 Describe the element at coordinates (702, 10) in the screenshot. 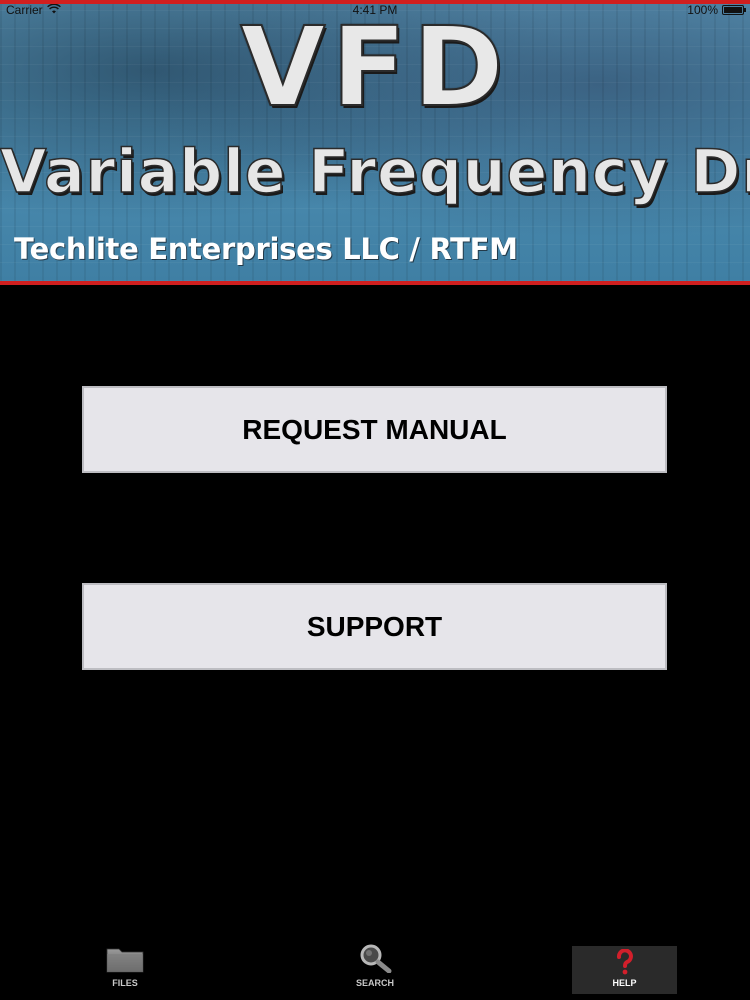

I see `battery-percent: 100%` at that location.